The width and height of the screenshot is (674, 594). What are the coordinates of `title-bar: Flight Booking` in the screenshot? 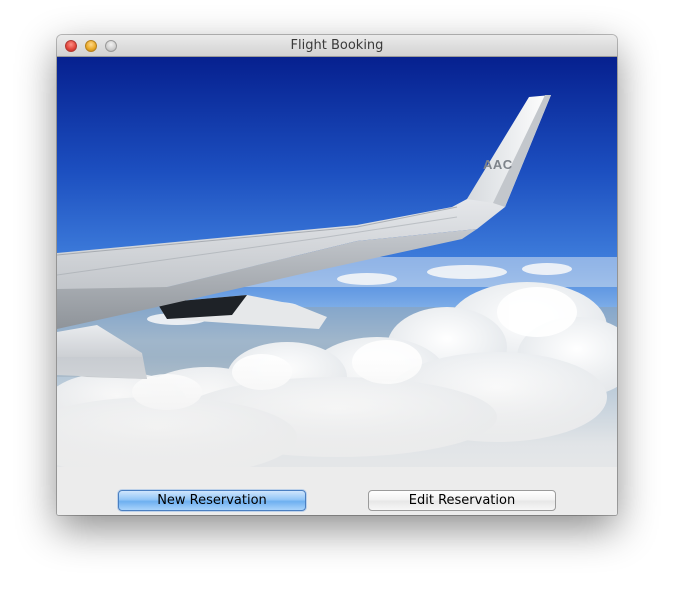 It's located at (337, 46).